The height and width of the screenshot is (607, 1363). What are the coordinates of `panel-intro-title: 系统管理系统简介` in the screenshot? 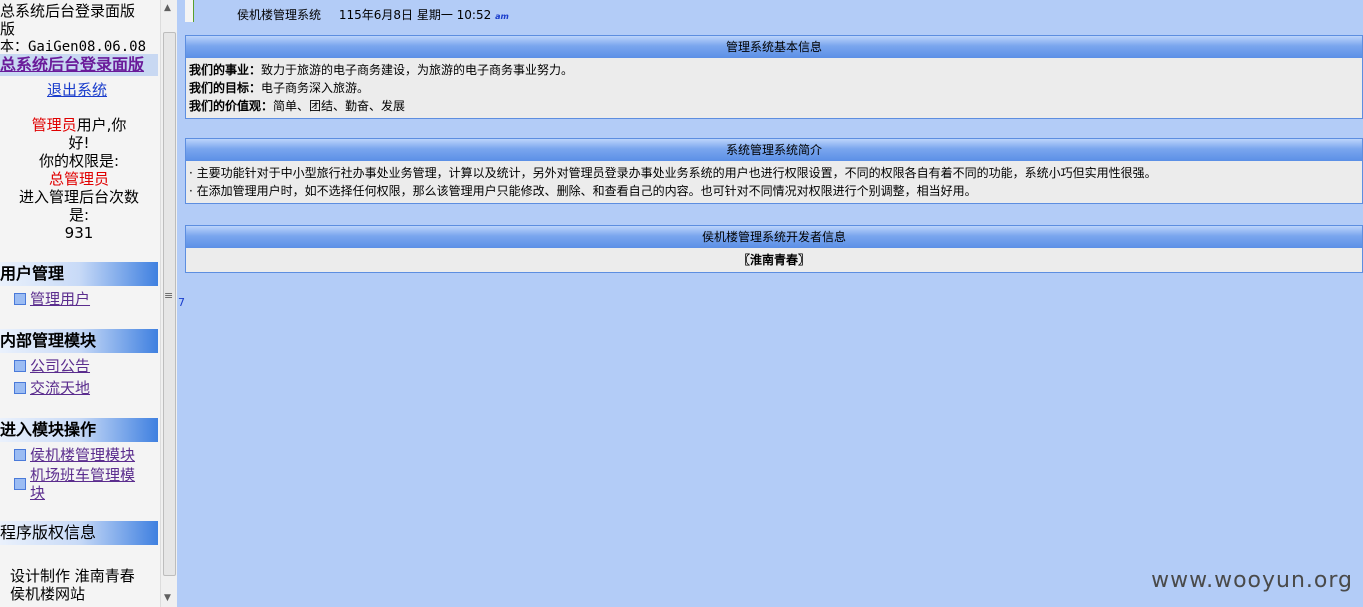 It's located at (774, 150).